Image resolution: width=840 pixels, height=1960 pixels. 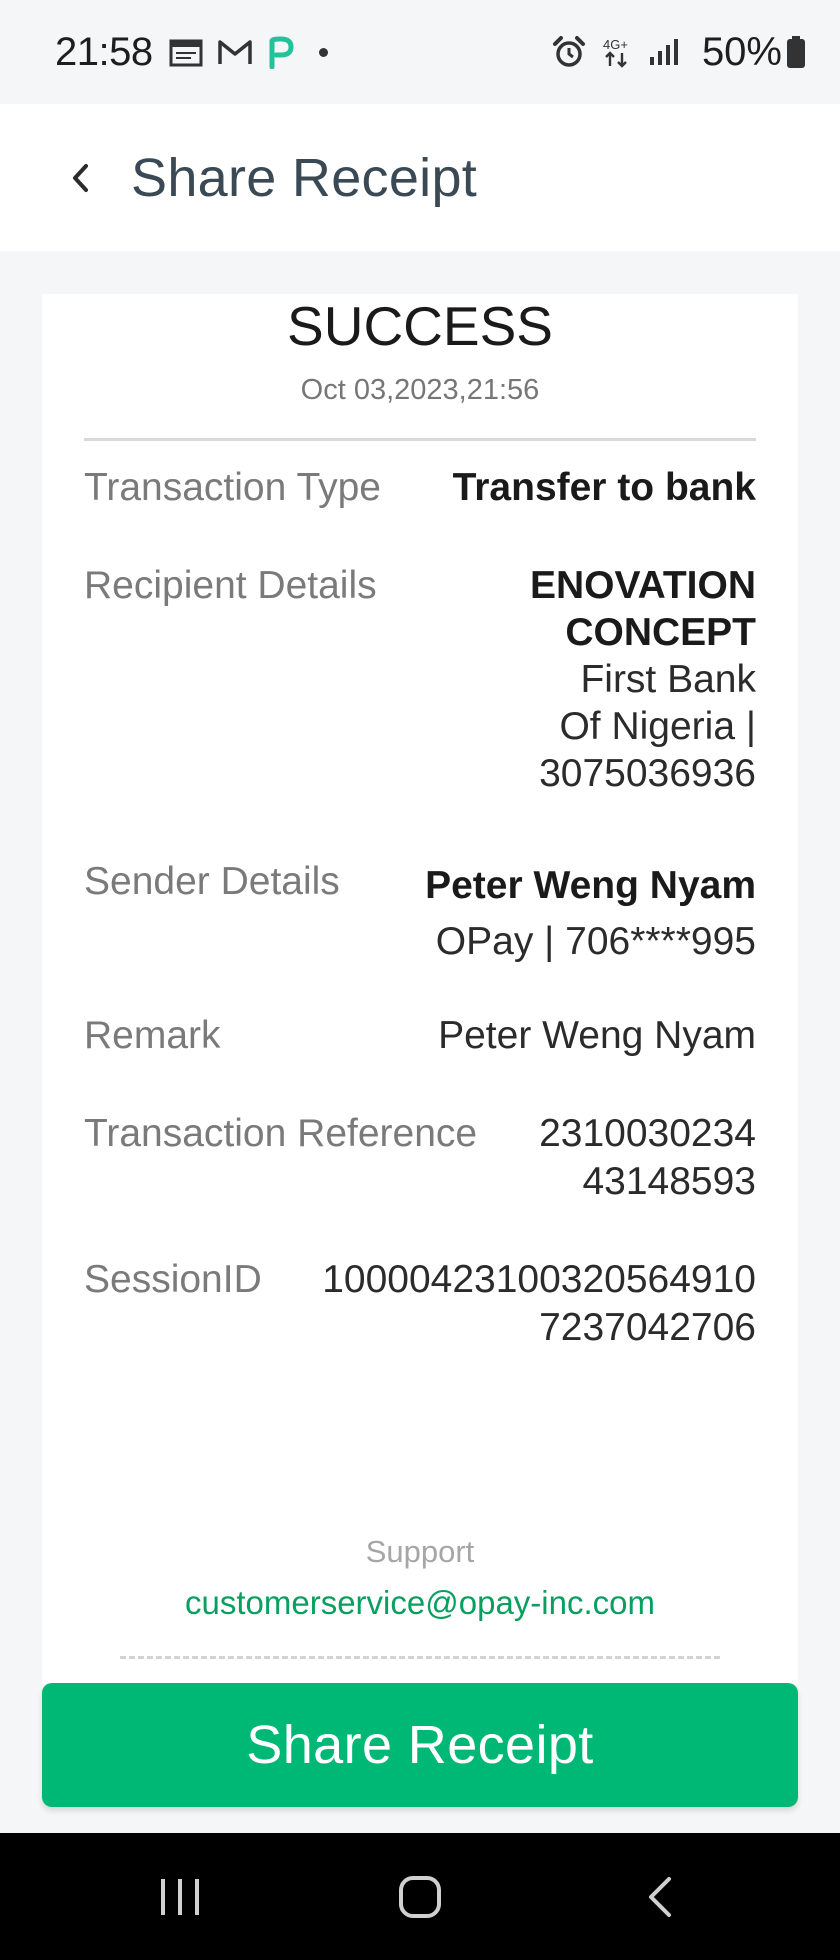 What do you see at coordinates (420, 390) in the screenshot?
I see `transaction-date: Oct 03,2023,21:56` at bounding box center [420, 390].